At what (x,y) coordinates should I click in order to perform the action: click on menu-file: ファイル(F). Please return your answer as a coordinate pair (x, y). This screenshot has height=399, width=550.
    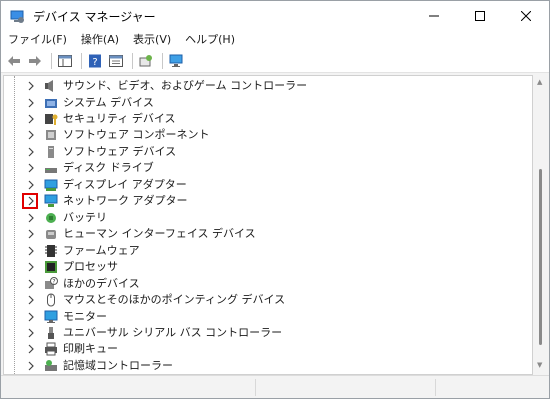
    Looking at the image, I should click on (37, 40).